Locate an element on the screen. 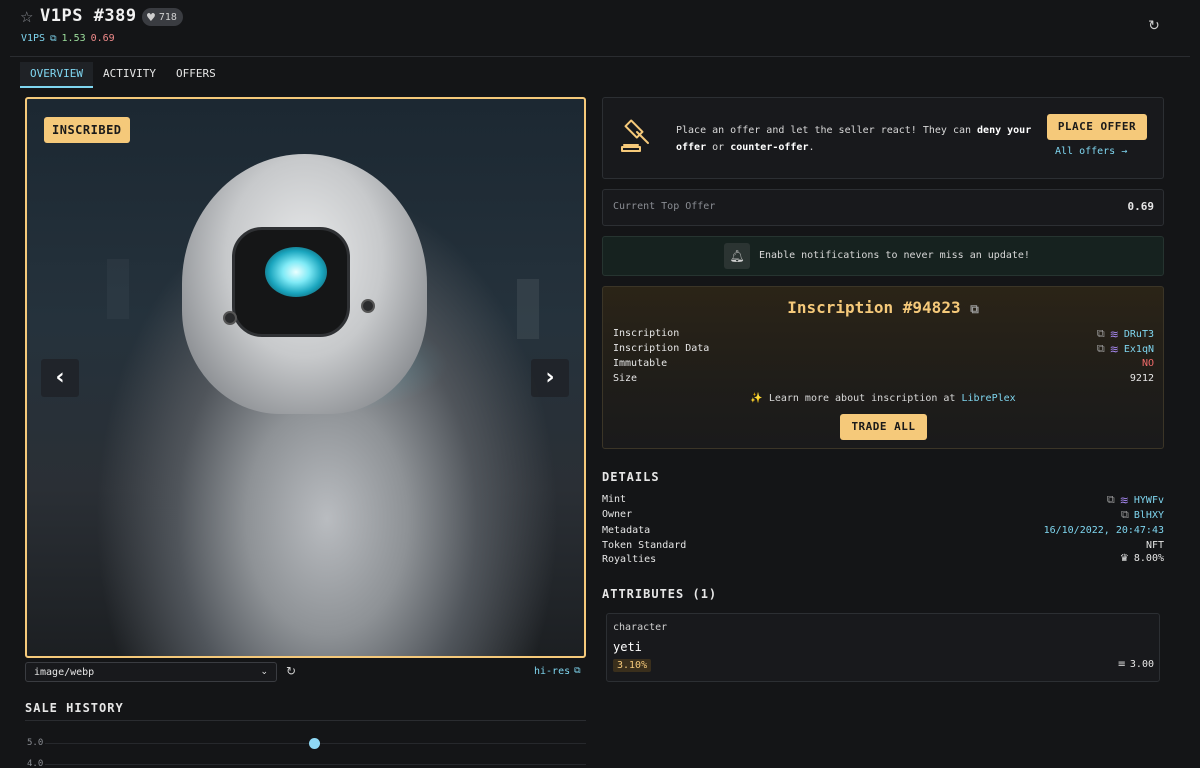 The image size is (1200, 768). top-offer-label: Current Top Offer is located at coordinates (664, 206).